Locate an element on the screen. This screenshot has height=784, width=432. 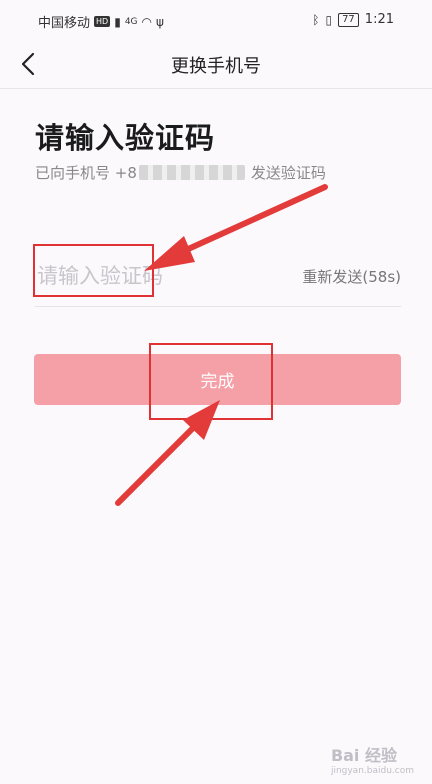
watermark-brand: Bai 经验 is located at coordinates (363, 755).